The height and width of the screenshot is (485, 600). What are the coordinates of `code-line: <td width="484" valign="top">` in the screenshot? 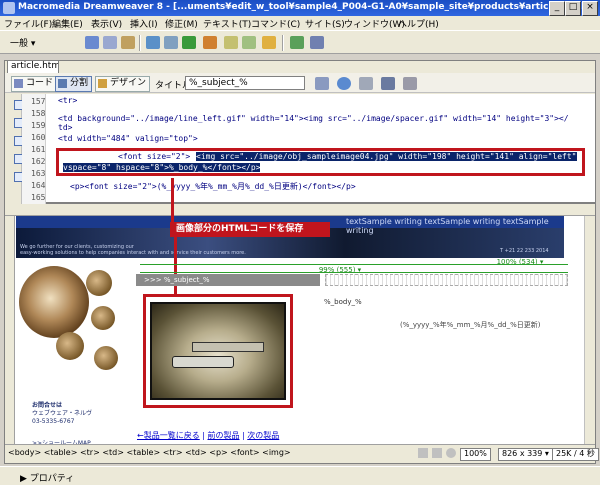 It's located at (128, 138).